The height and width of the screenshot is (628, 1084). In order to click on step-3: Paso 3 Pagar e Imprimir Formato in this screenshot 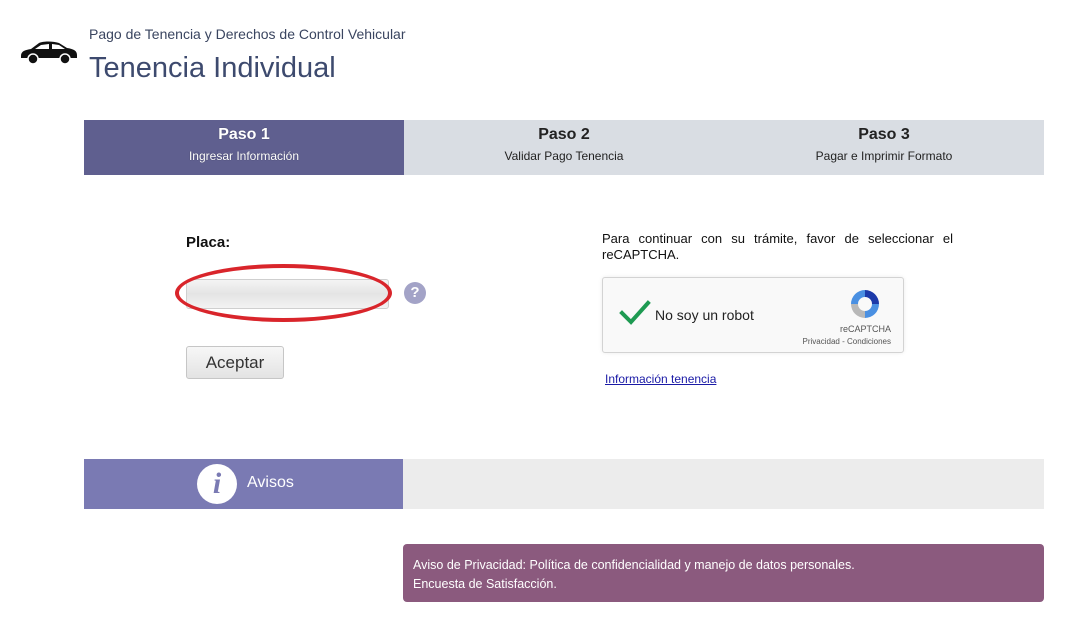, I will do `click(884, 147)`.